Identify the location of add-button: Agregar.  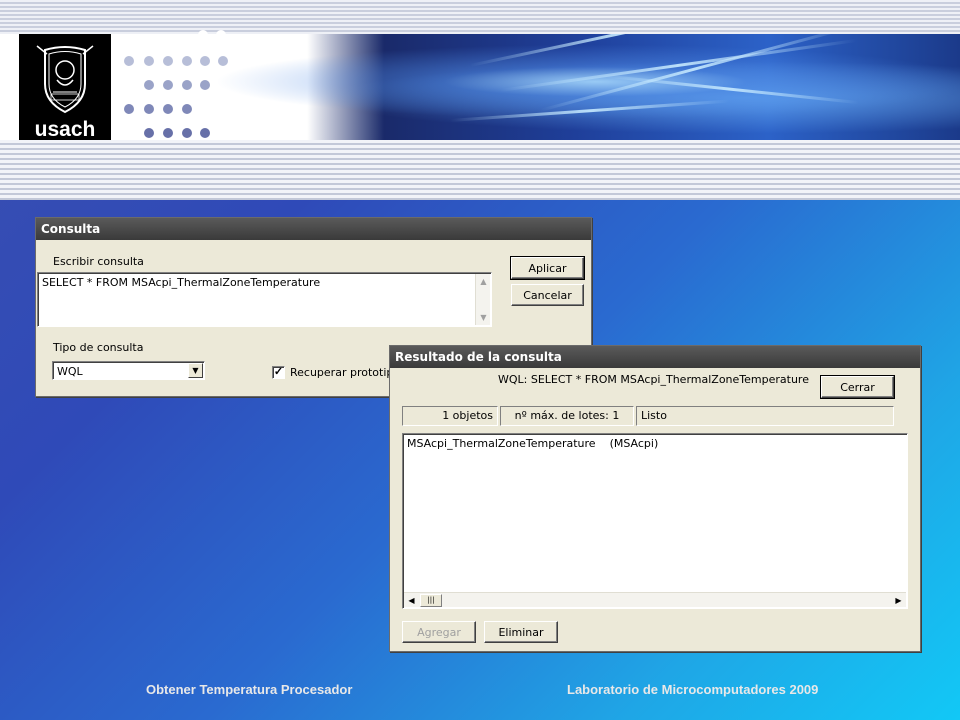
(439, 632).